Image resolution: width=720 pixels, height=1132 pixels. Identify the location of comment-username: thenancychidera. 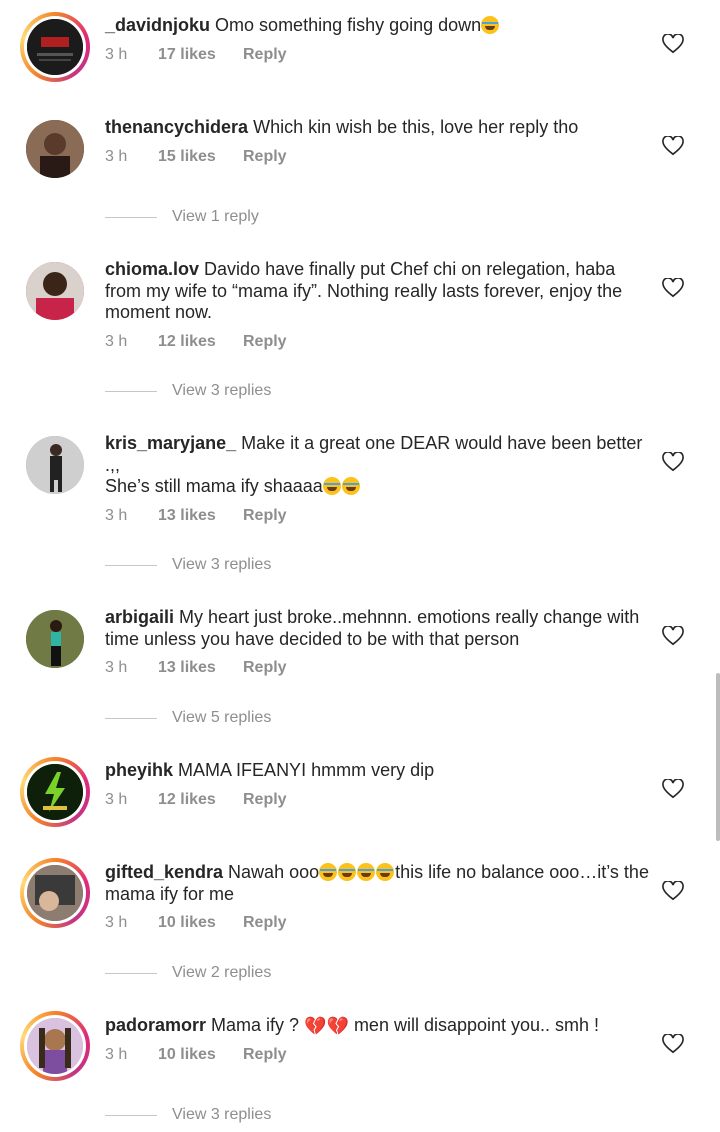
(176, 127).